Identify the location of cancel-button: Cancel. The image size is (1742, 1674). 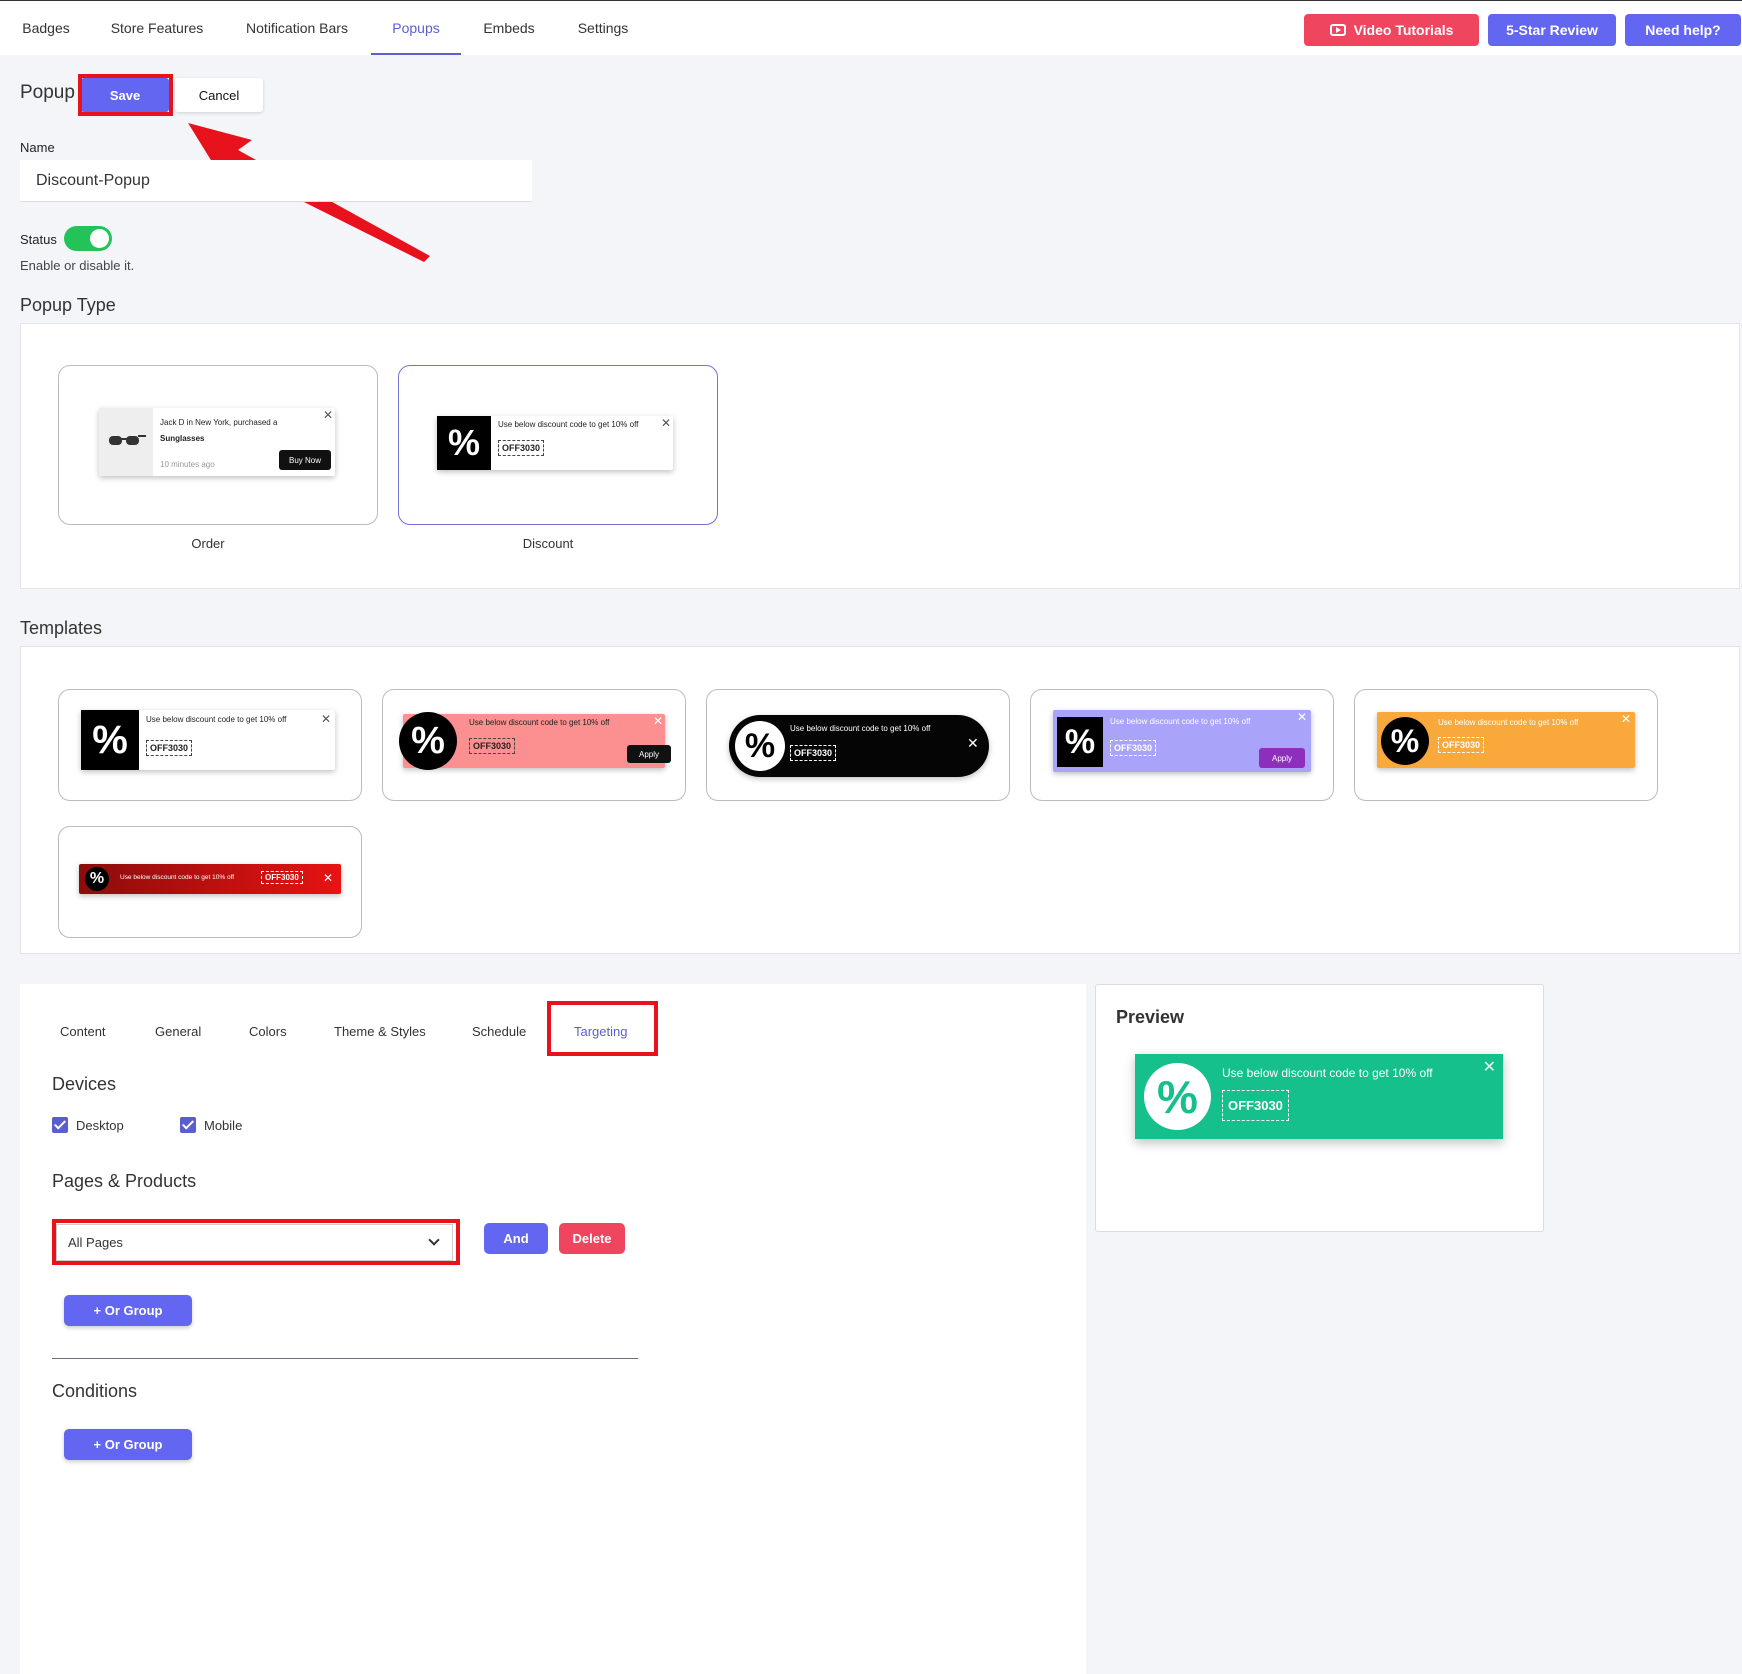
(219, 95).